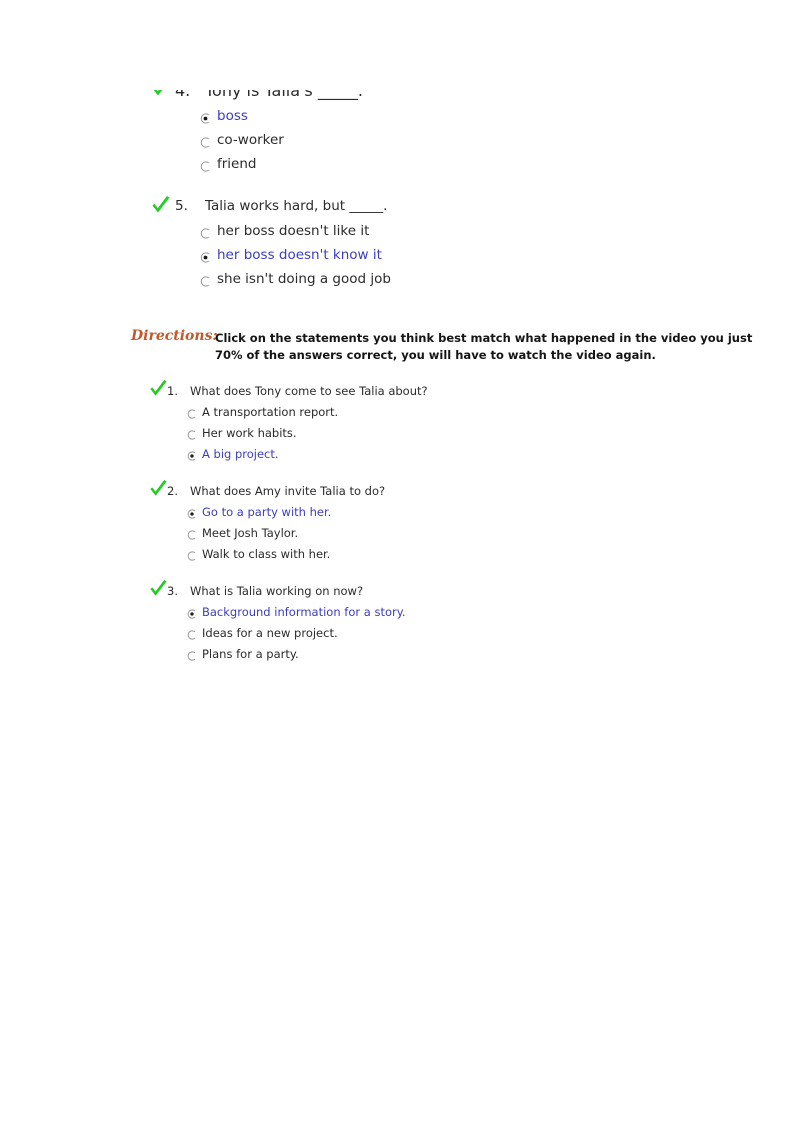 Image resolution: width=800 pixels, height=1132 pixels. What do you see at coordinates (237, 164) in the screenshot?
I see `option-label: friend` at bounding box center [237, 164].